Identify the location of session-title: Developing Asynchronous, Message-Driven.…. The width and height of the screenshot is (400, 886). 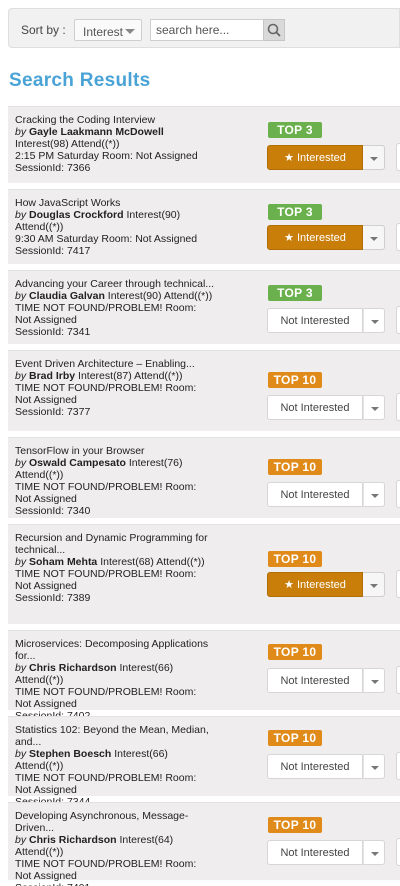
(115, 822).